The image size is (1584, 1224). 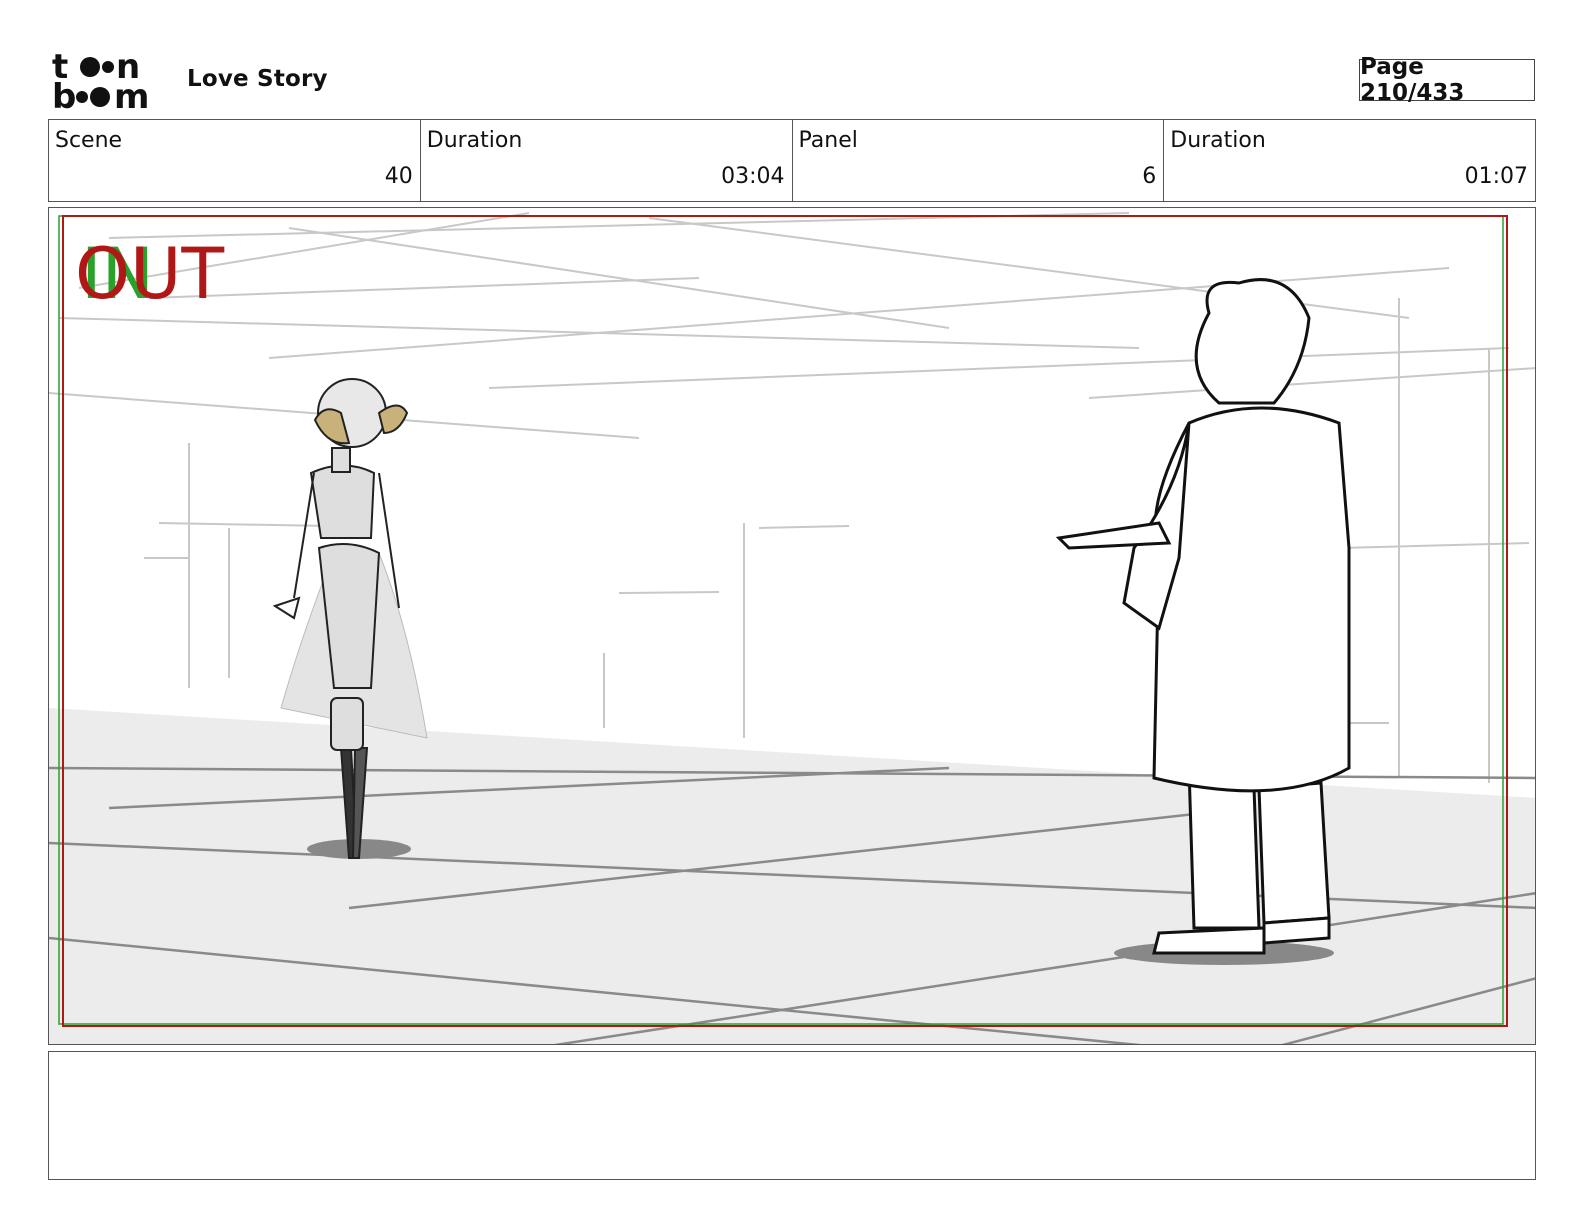 I want to click on svg-text: m, so click(x=131, y=94).